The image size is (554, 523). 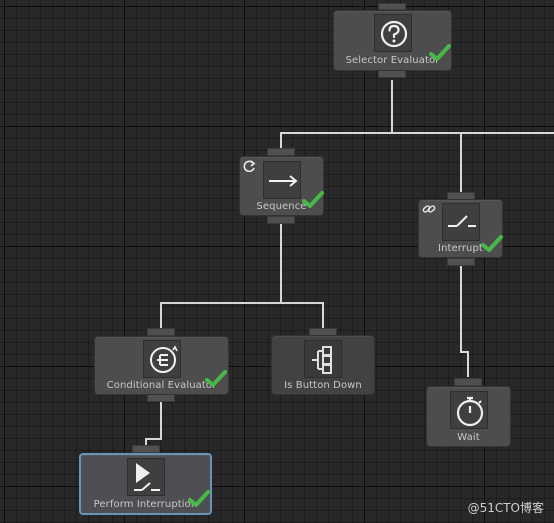 I want to click on conditional-icon, so click(x=163, y=359).